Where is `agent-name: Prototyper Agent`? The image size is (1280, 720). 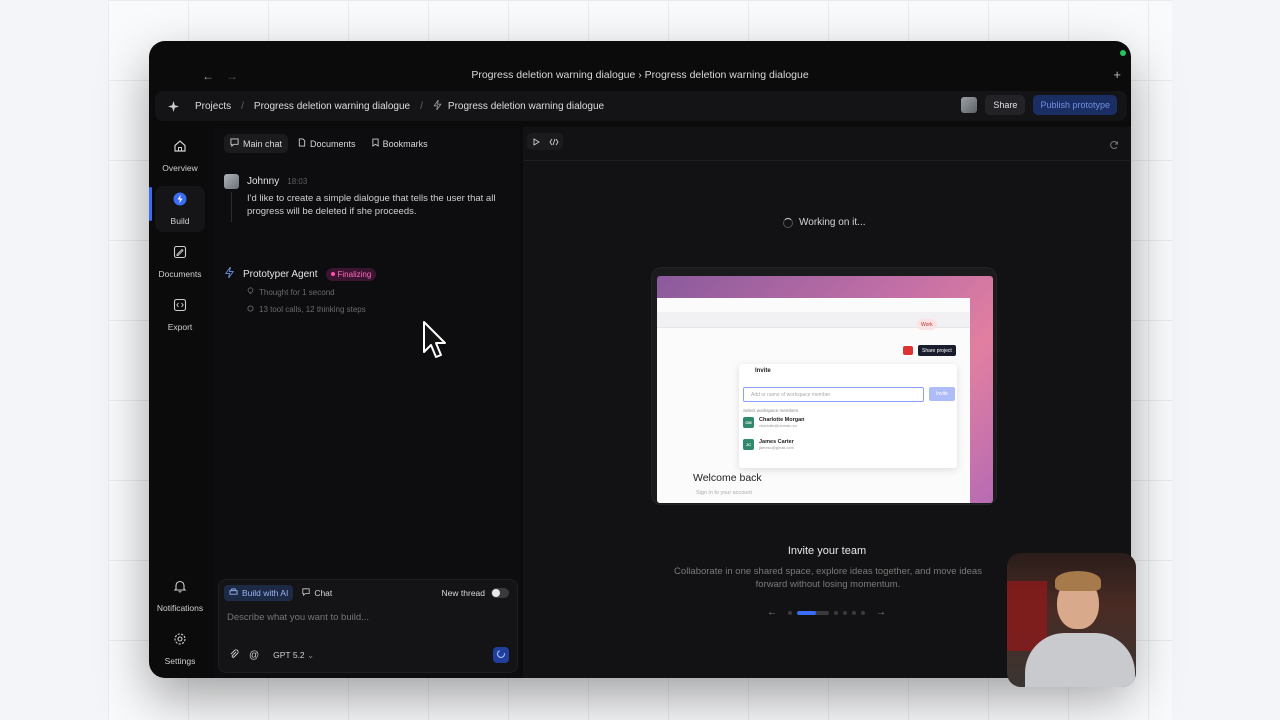
agent-name: Prototyper Agent is located at coordinates (280, 274).